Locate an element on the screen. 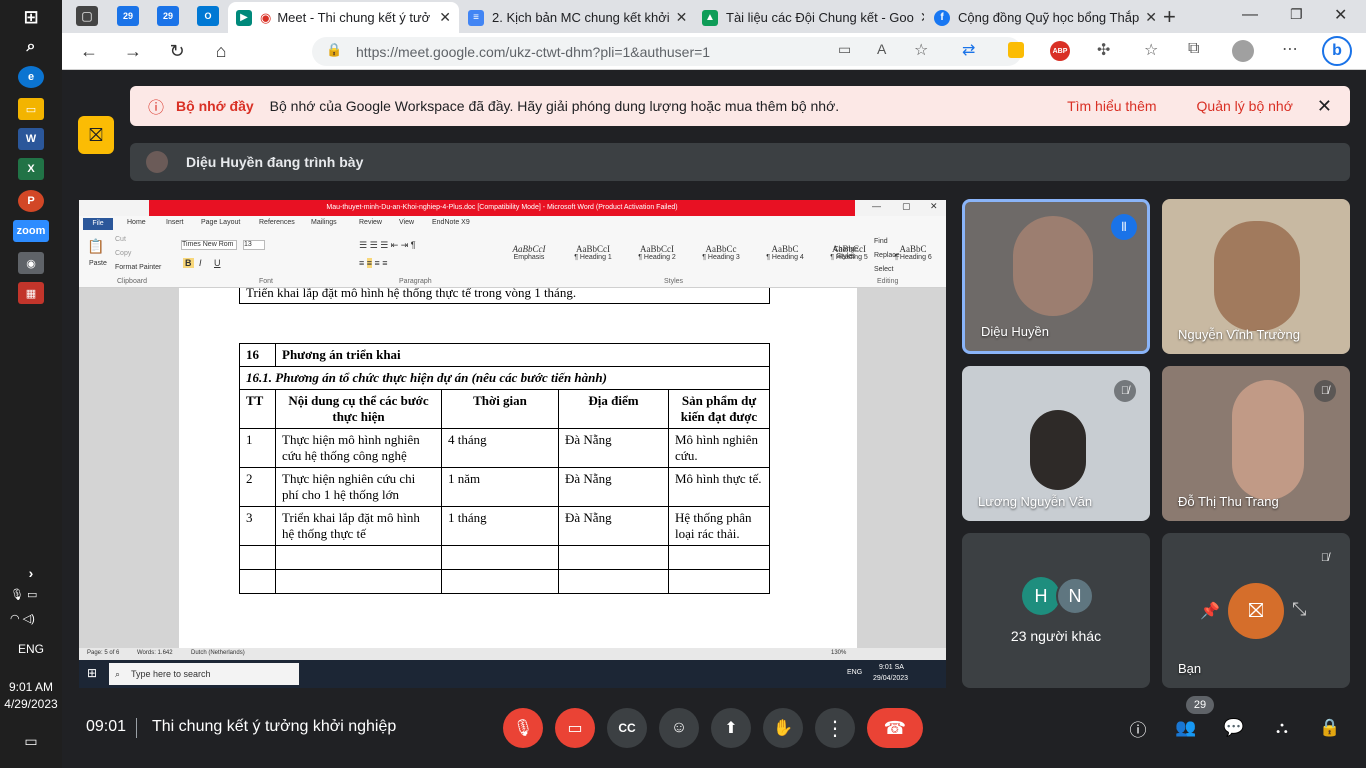  zoom-icon: zoom is located at coordinates (31, 231).